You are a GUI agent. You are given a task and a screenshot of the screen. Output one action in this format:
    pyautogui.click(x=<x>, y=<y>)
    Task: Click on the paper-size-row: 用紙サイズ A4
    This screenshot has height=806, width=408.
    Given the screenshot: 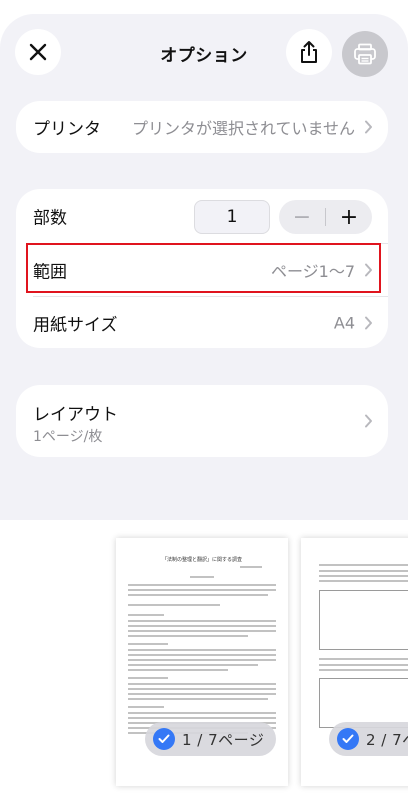 What is the action you would take?
    pyautogui.click(x=202, y=323)
    